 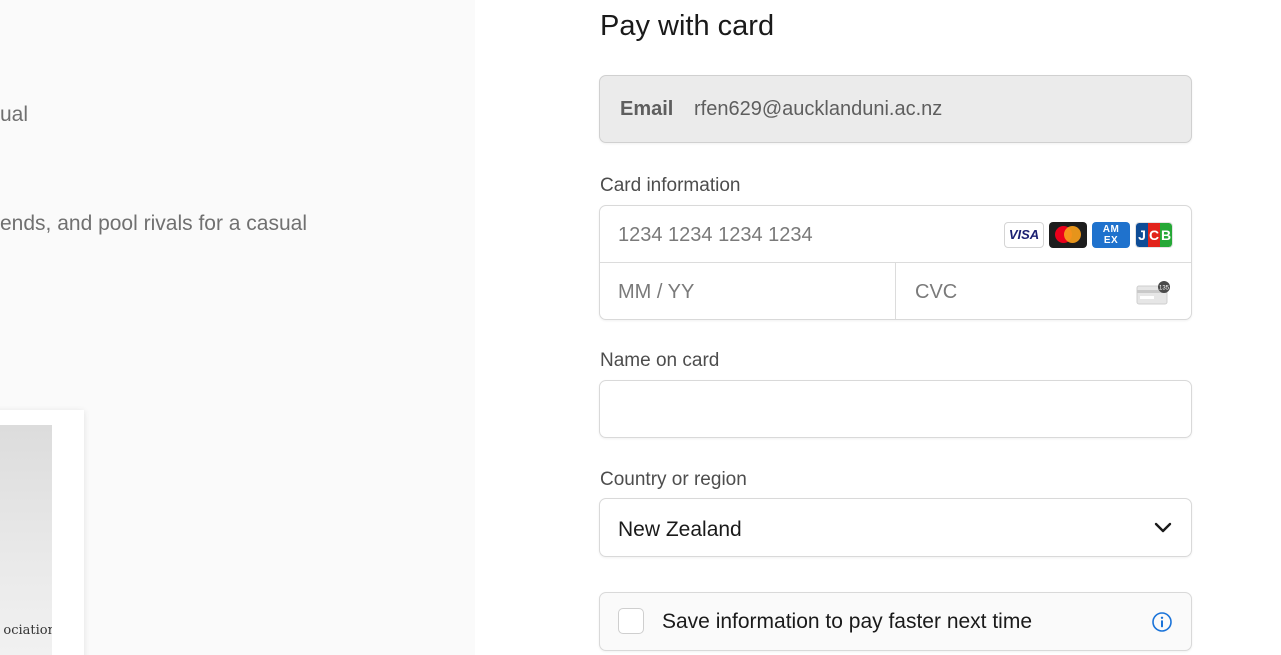 I want to click on mastercard-icon, so click(x=1068, y=235).